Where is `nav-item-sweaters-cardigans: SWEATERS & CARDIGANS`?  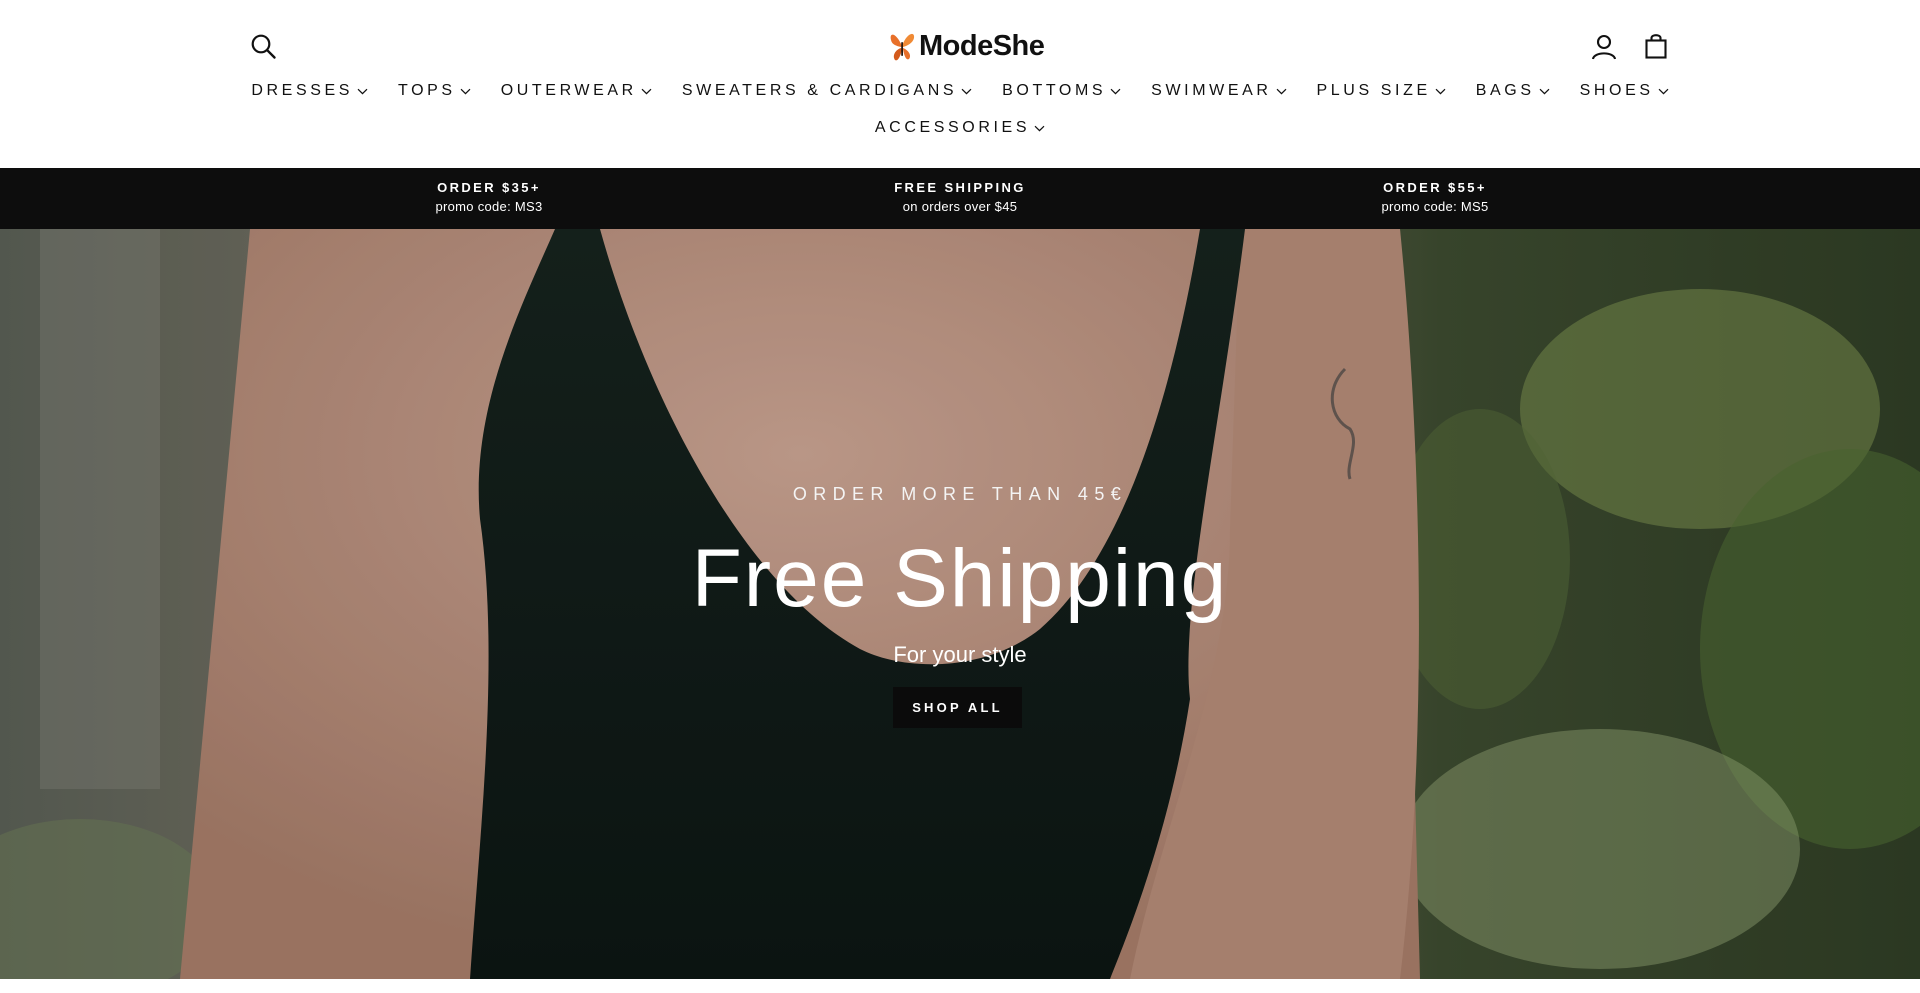
nav-item-sweaters-cardigans: SWEATERS & CARDIGANS is located at coordinates (827, 91).